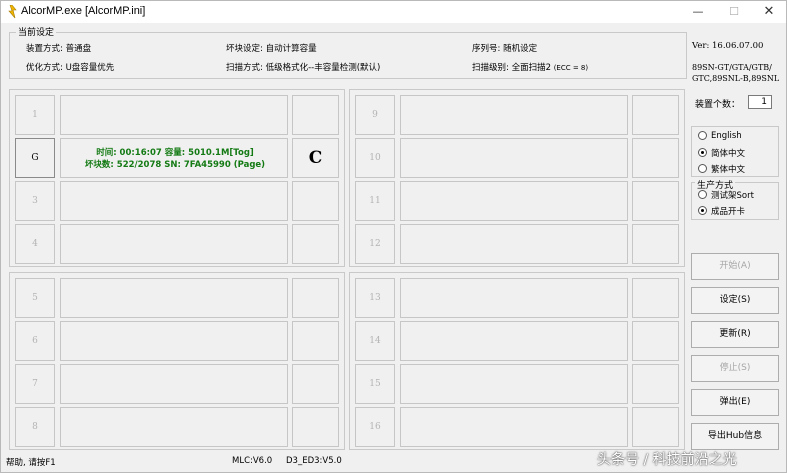 This screenshot has height=473, width=787. I want to click on port-info-badblocks-sn: 坏块数: 522/2078 SN: 7FA45990 (Page), so click(175, 165).